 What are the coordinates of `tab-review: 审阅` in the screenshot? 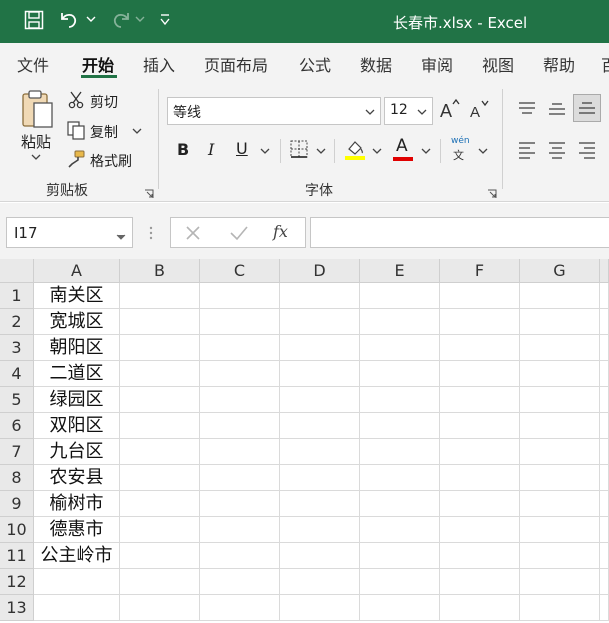 It's located at (437, 64).